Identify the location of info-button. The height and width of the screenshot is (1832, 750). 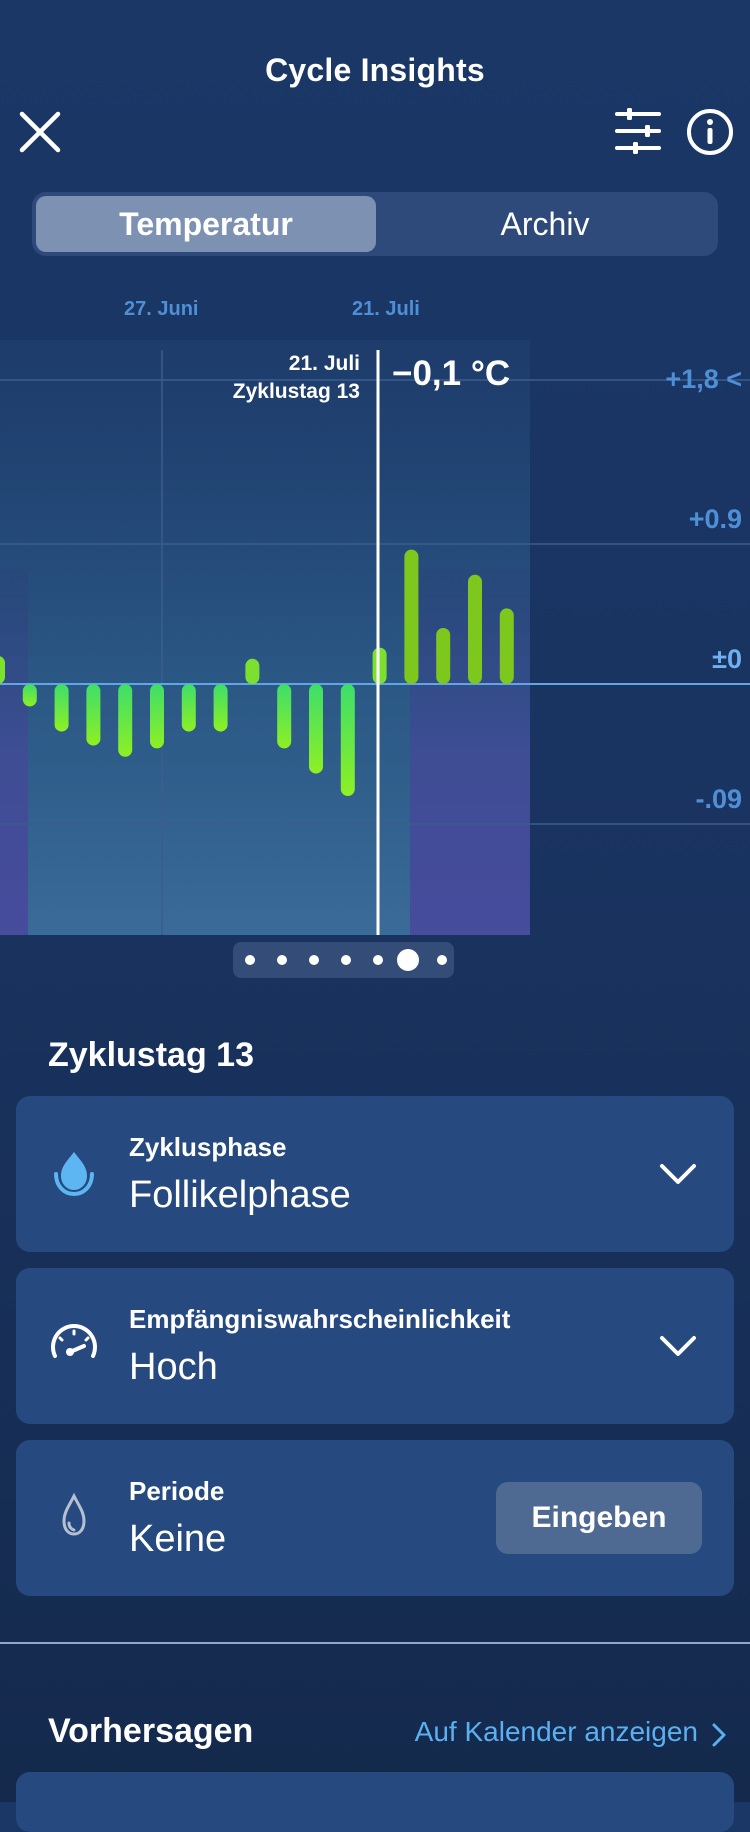
(710, 132).